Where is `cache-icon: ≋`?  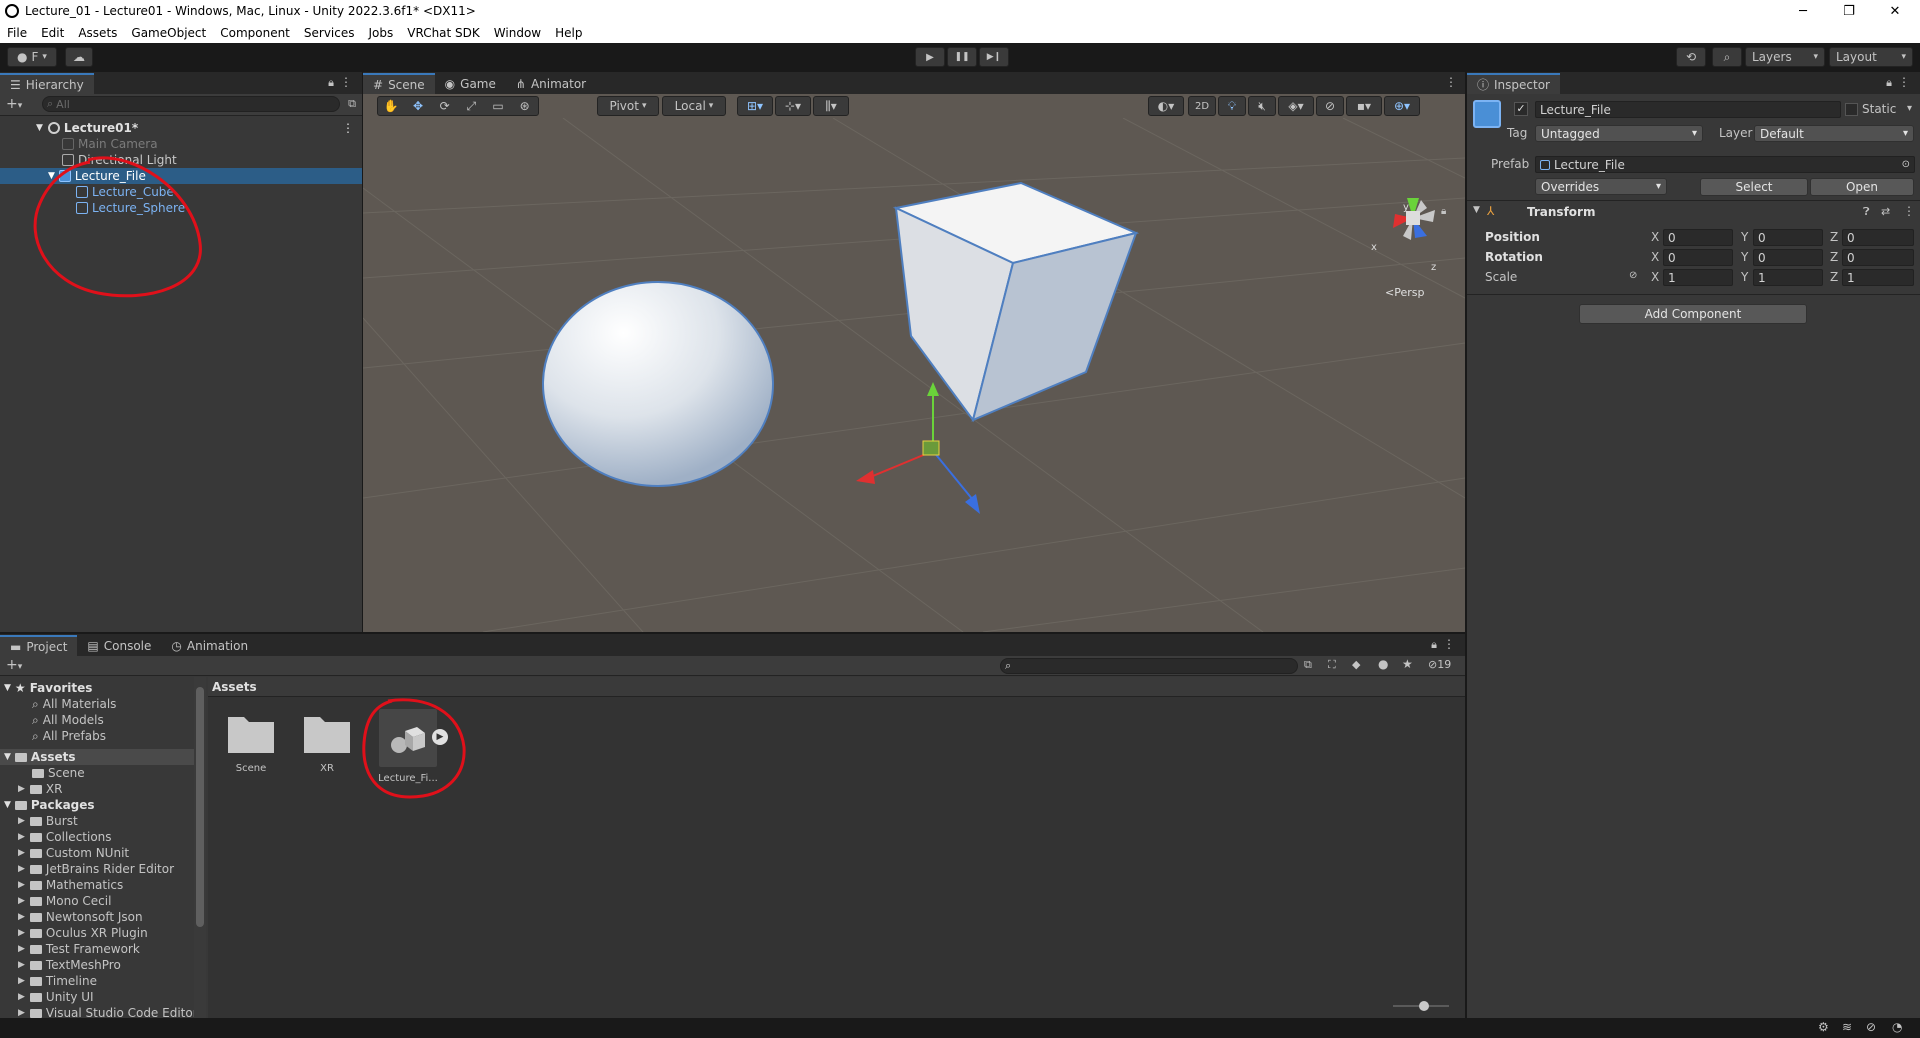
cache-icon: ≋ is located at coordinates (1847, 1027).